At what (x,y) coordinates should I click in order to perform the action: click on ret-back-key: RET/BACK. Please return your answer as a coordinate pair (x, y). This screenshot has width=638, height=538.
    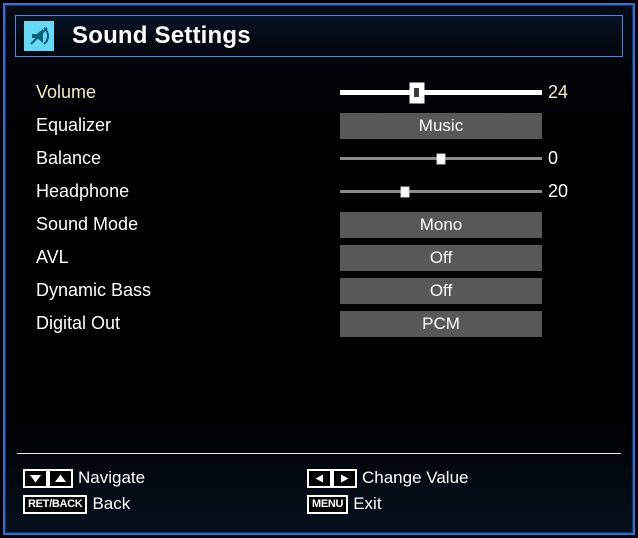
    Looking at the image, I should click on (55, 504).